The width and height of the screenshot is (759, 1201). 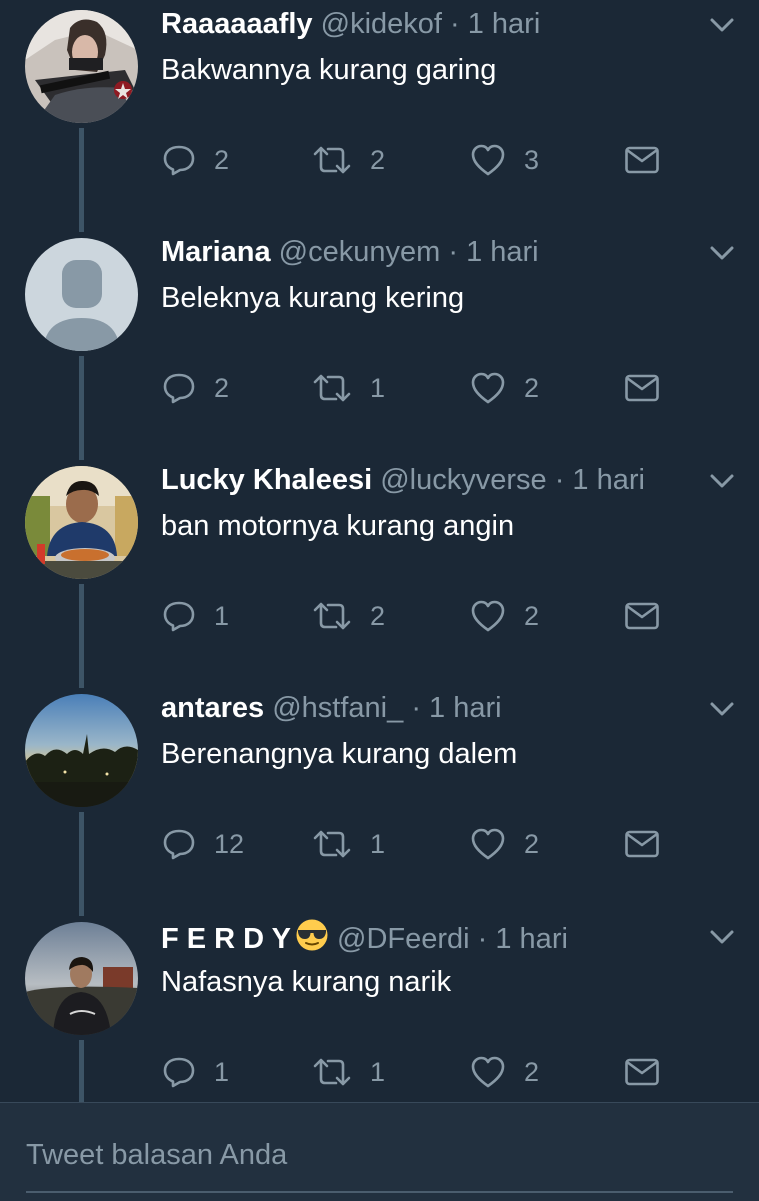 I want to click on handle: @kidekof, so click(x=381, y=24).